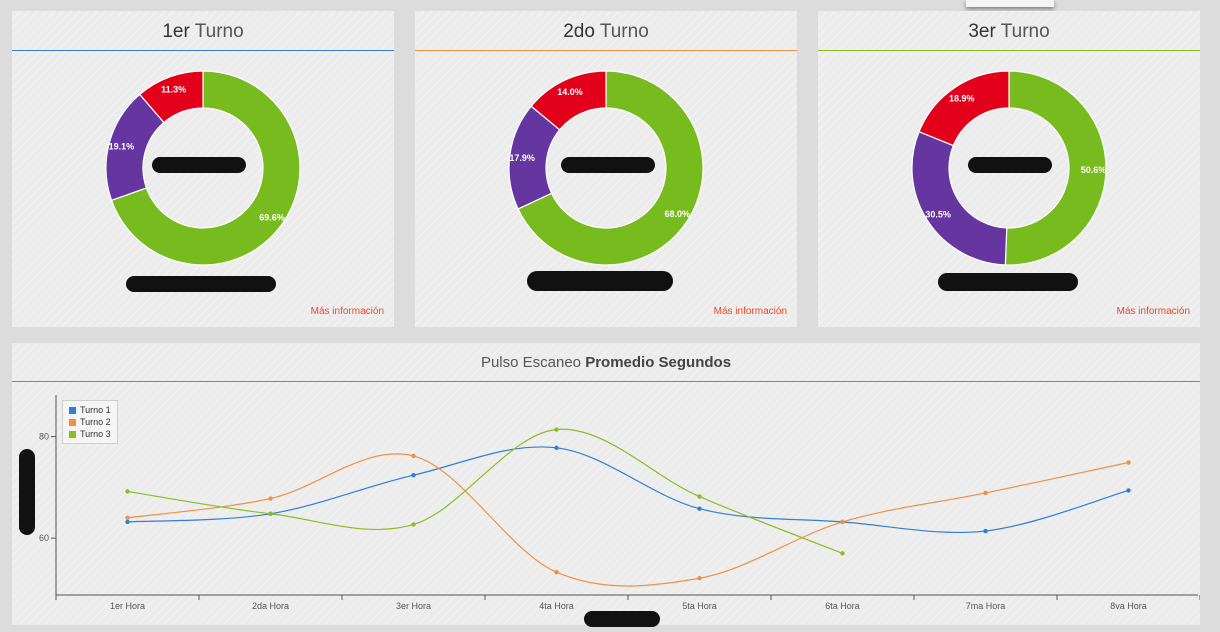 The height and width of the screenshot is (632, 1220). I want to click on redacted-y-axis-label, so click(27, 492).